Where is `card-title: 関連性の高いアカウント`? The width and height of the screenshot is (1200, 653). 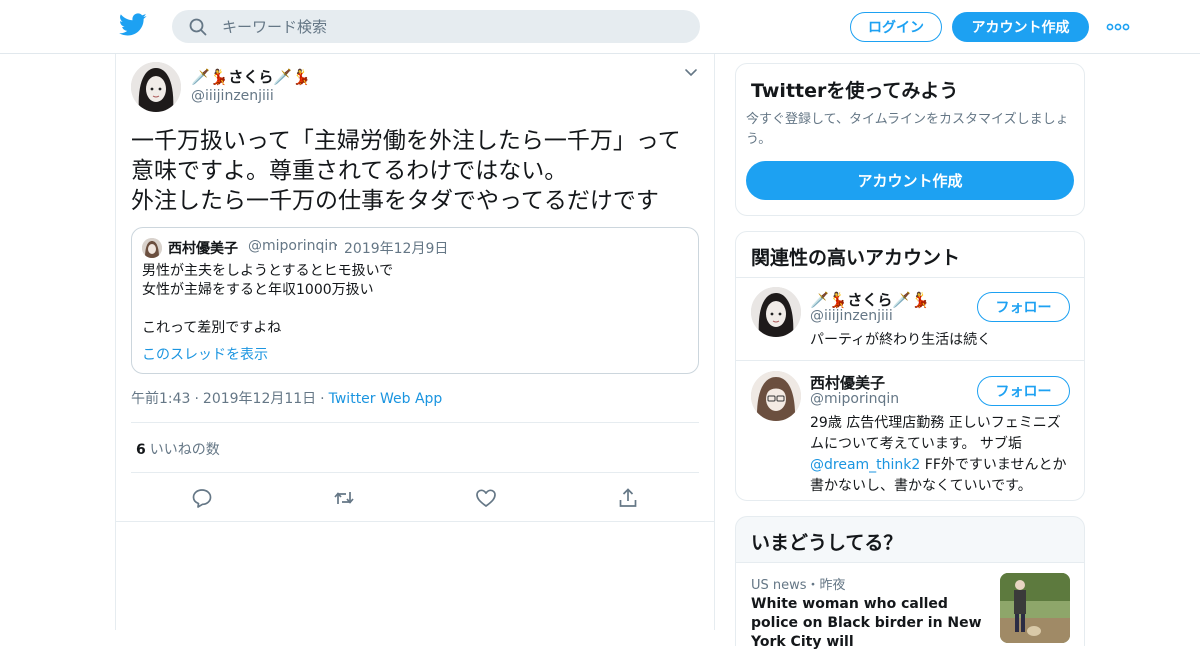 card-title: 関連性の高いアカウント is located at coordinates (856, 258).